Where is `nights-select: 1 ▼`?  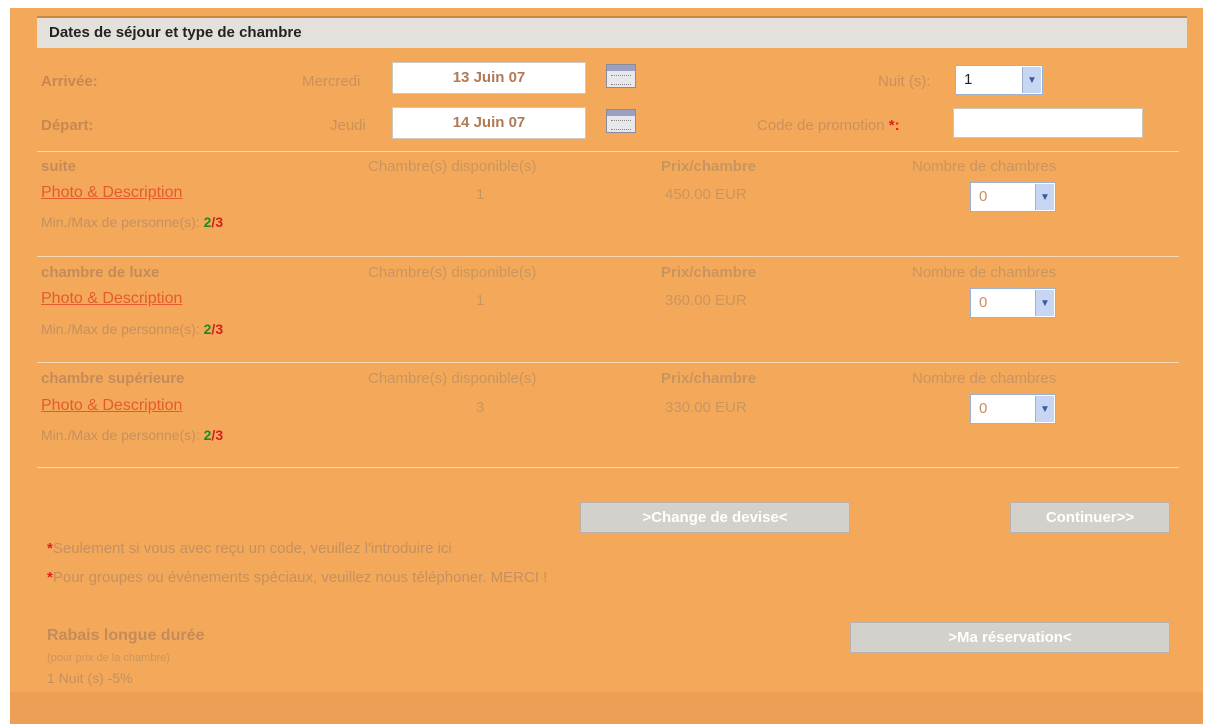
nights-select: 1 ▼ is located at coordinates (999, 80).